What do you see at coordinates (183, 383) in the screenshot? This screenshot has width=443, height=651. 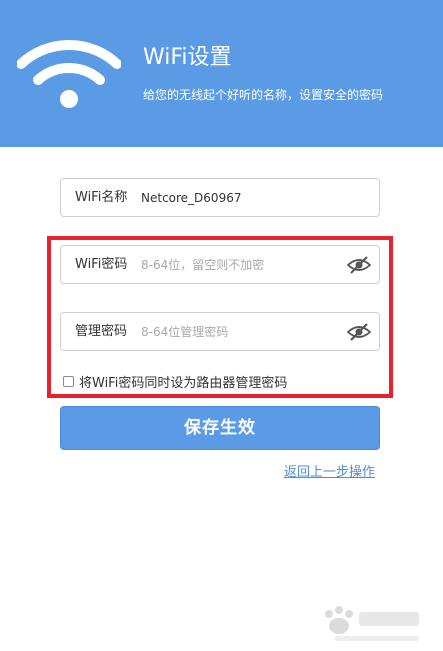 I see `same-password-label: 将WiFi密码同时设为路由器管理密码` at bounding box center [183, 383].